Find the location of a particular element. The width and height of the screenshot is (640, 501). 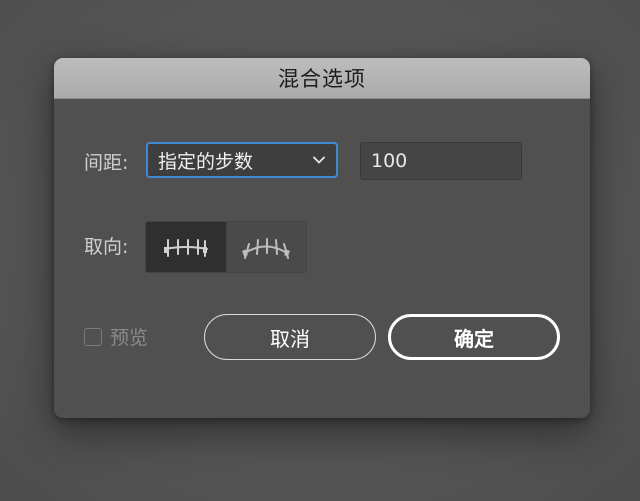

ok-button: 确定 is located at coordinates (474, 337).